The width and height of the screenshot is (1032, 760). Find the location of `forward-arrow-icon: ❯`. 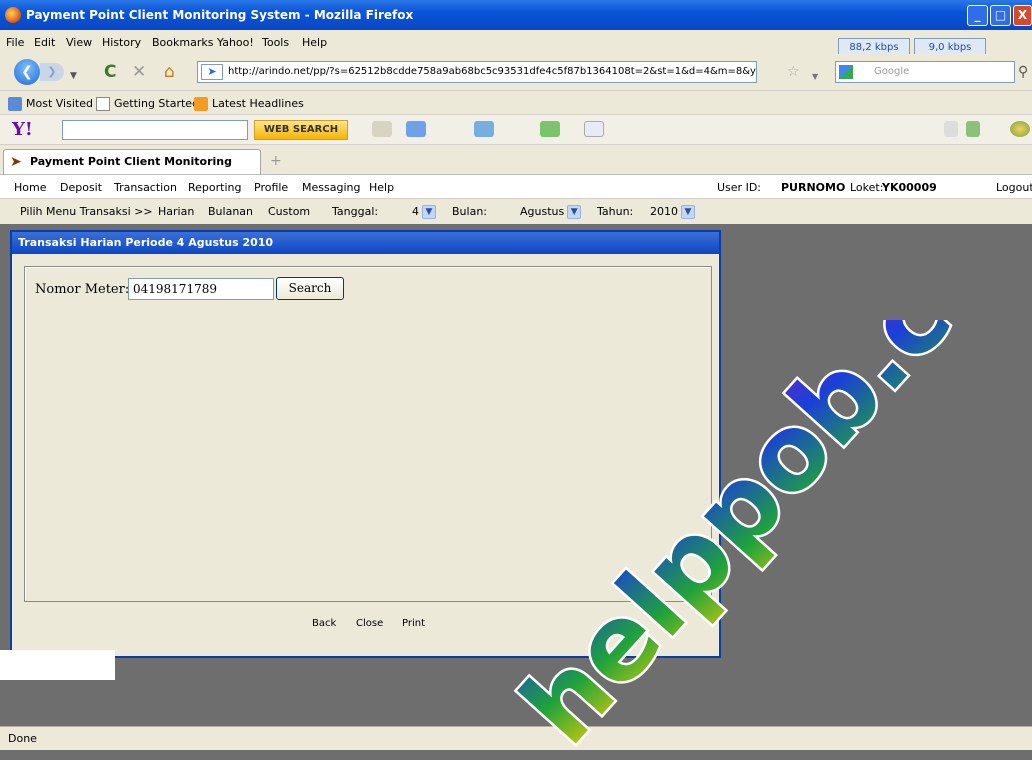

forward-arrow-icon: ❯ is located at coordinates (52, 72).